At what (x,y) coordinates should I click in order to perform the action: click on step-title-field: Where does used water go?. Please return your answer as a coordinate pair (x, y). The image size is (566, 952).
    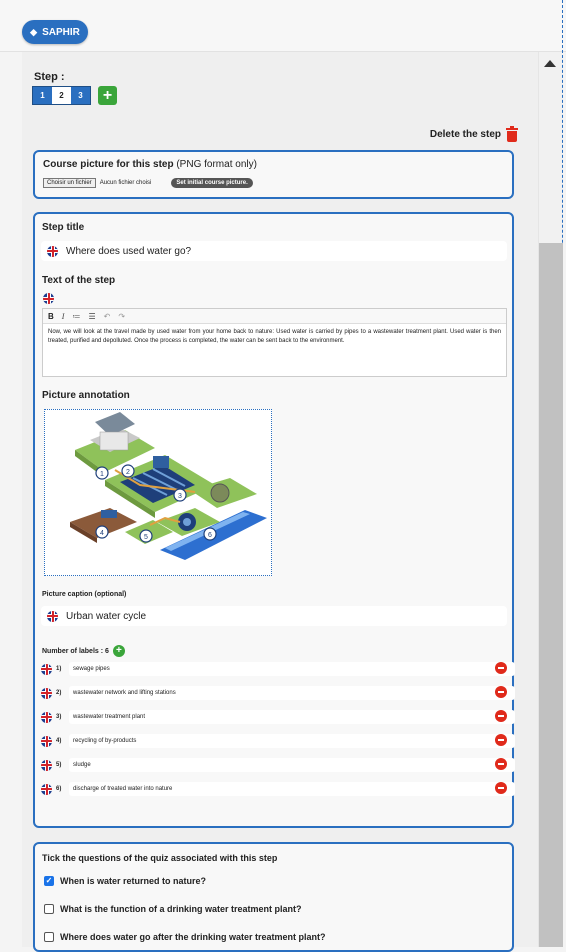
    Looking at the image, I should click on (274, 251).